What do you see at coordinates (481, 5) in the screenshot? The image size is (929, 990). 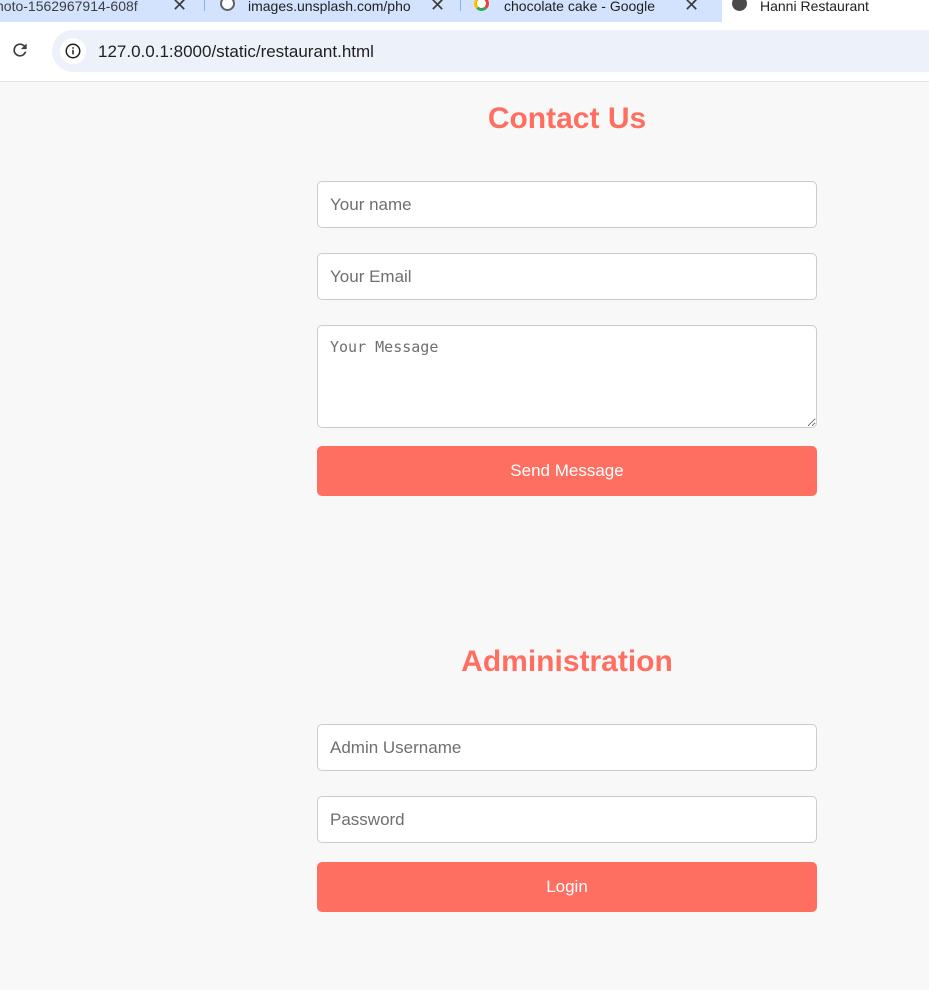 I see `google-icon` at bounding box center [481, 5].